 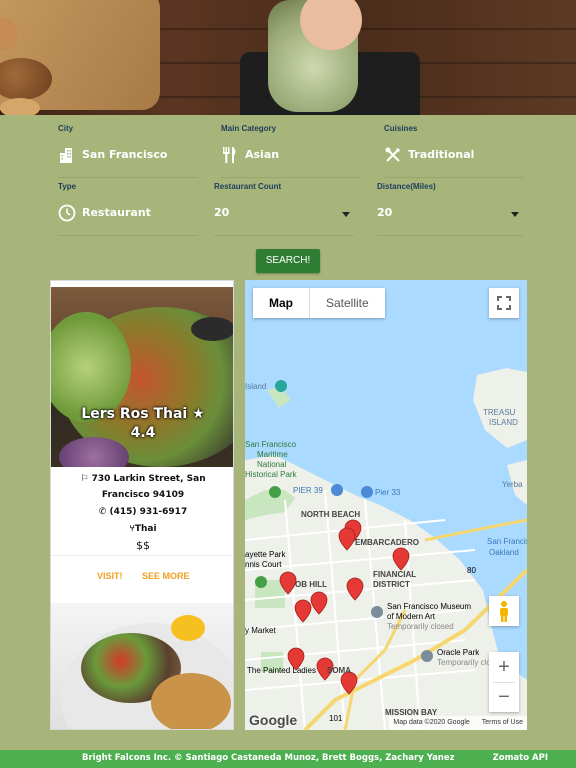 I want to click on type-field: Type Restaurant, so click(x=128, y=209).